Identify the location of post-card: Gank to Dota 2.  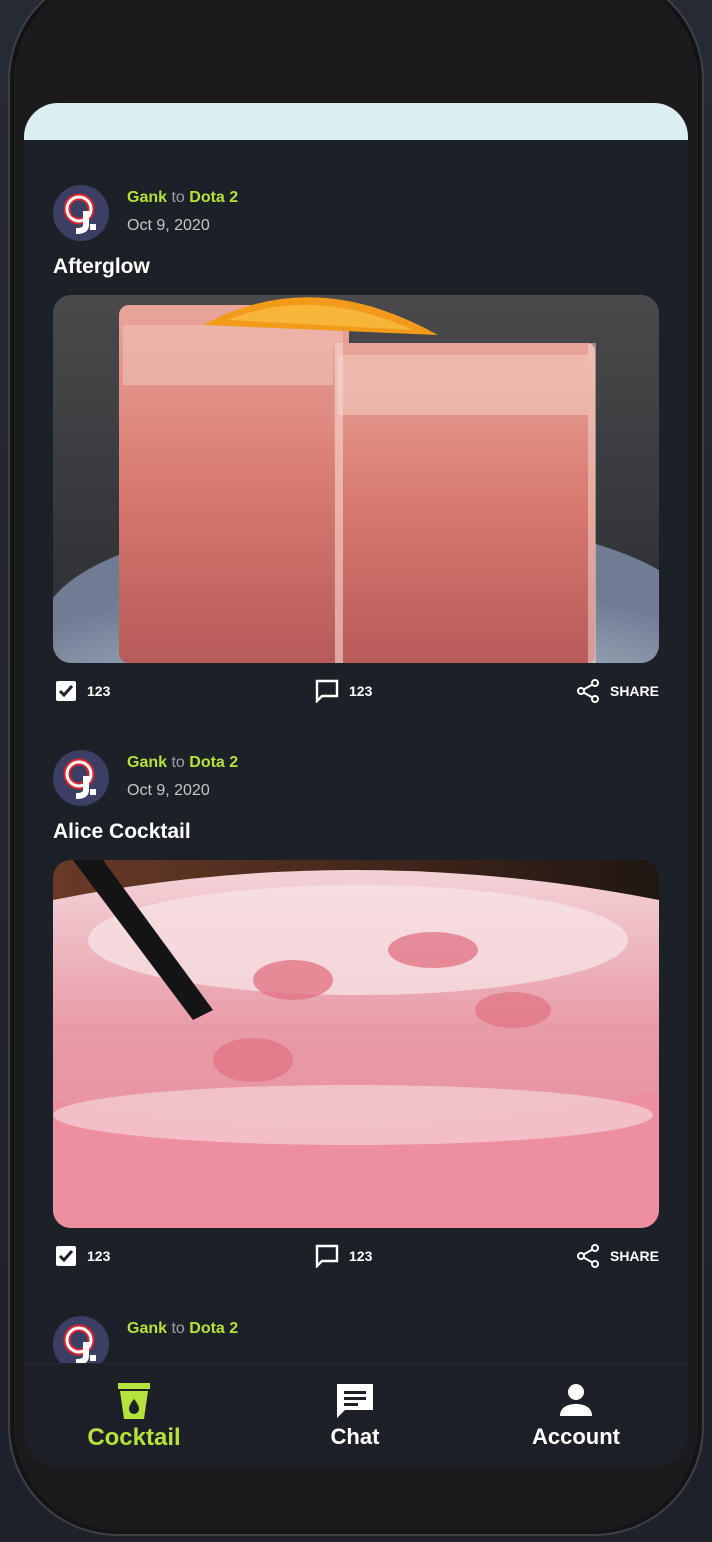
(356, 1339).